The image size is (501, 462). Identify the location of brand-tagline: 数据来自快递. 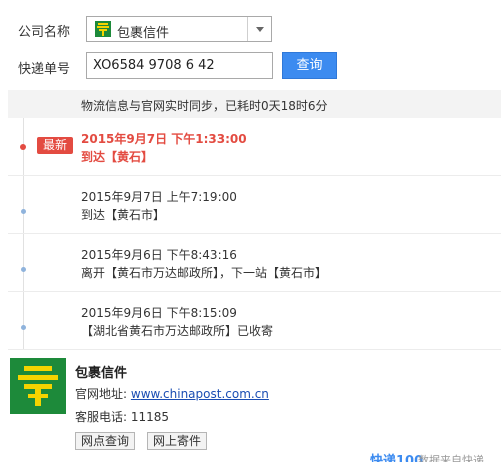
(451, 458).